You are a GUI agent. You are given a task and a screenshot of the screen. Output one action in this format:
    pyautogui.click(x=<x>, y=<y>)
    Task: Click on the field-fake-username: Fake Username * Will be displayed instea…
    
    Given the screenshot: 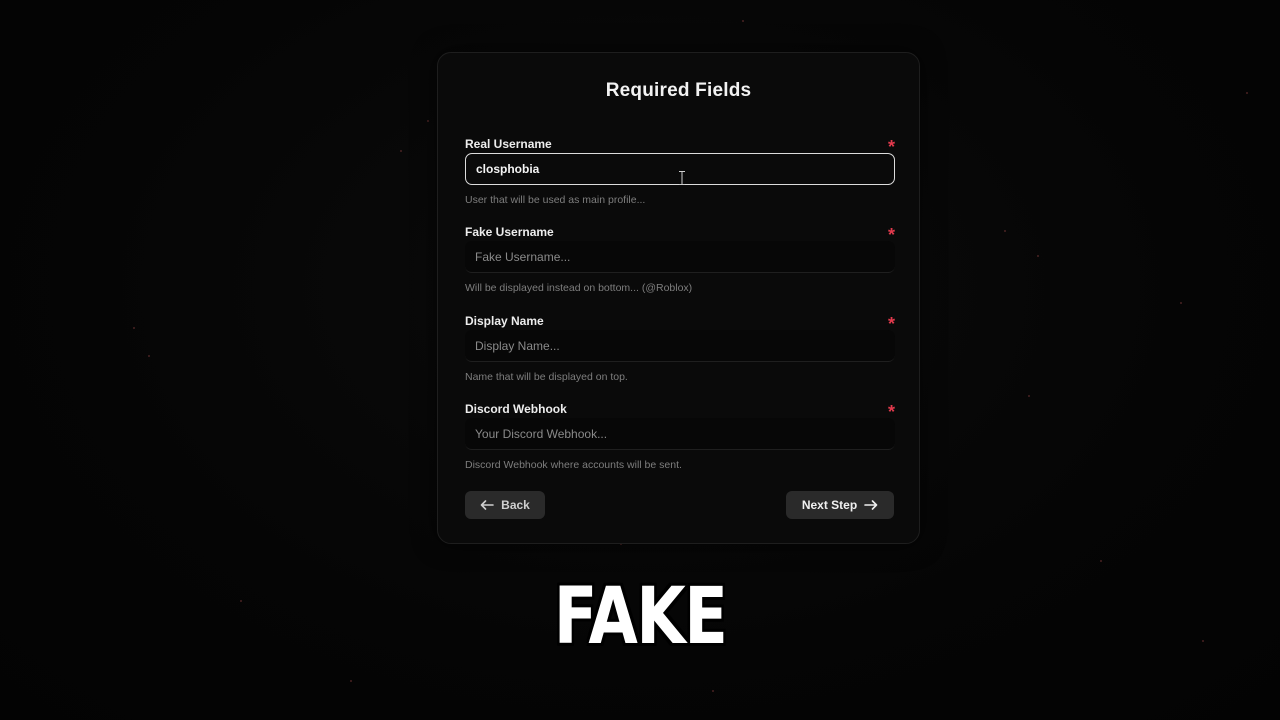 What is the action you would take?
    pyautogui.click(x=680, y=261)
    